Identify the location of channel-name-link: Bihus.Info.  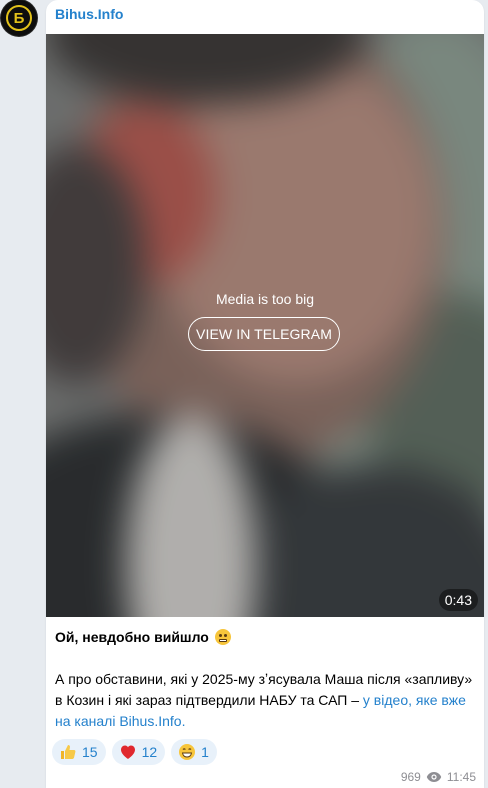
(89, 14).